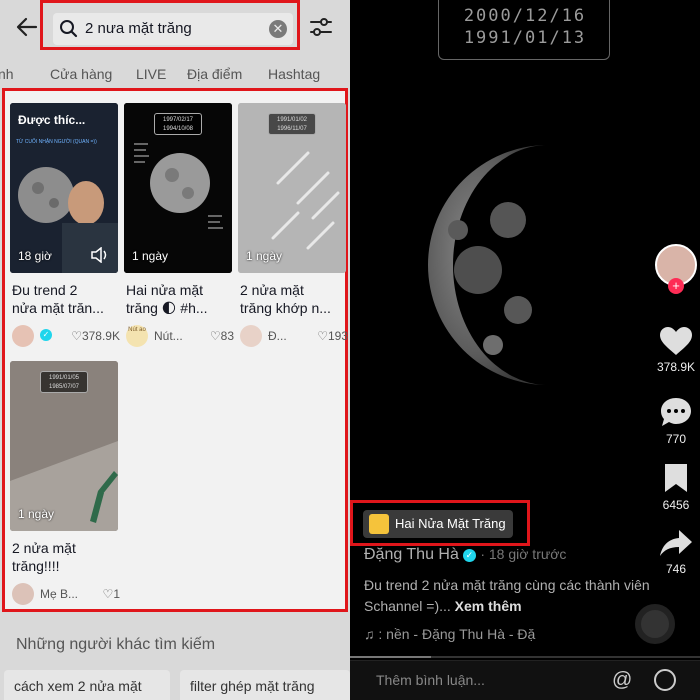 Image resolution: width=700 pixels, height=700 pixels. I want to click on author-name: Đặng Thu Hà, so click(411, 554).